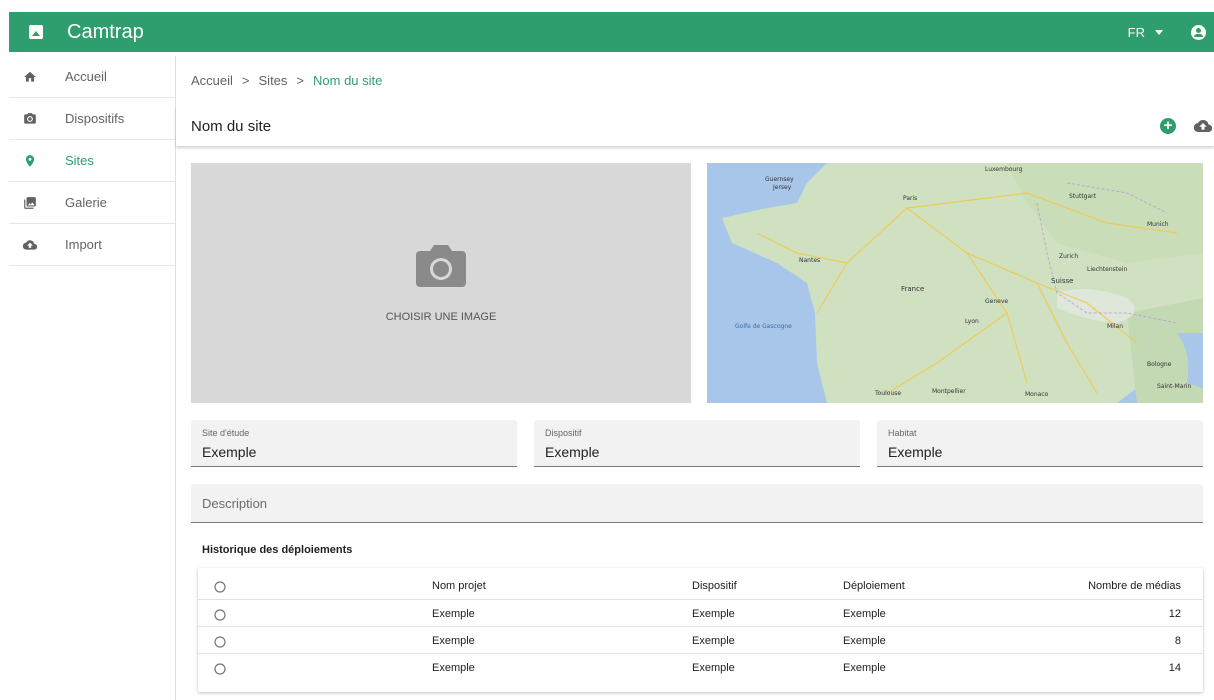 The width and height of the screenshot is (1214, 700). What do you see at coordinates (92, 378) in the screenshot?
I see `sidebar: Accueil Dispositifs Sites Galerie Import` at bounding box center [92, 378].